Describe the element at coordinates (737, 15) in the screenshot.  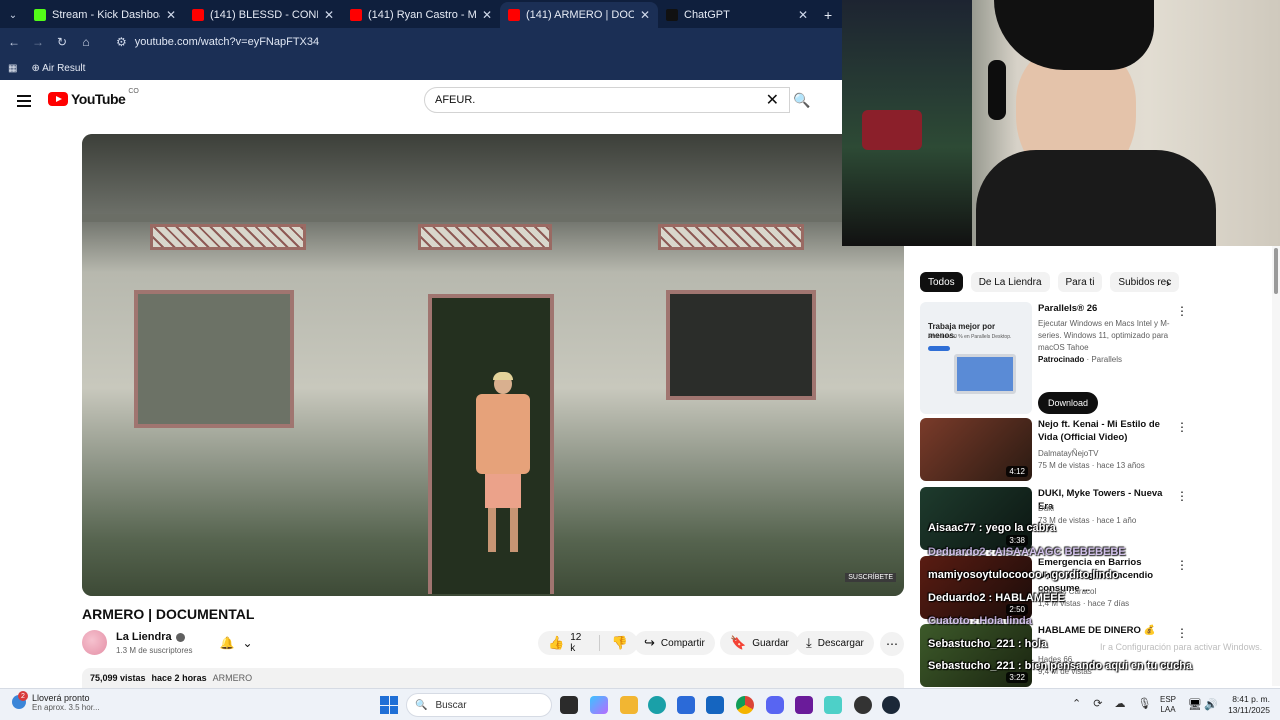
I see `browser-tab: ChatGPT ✕` at that location.